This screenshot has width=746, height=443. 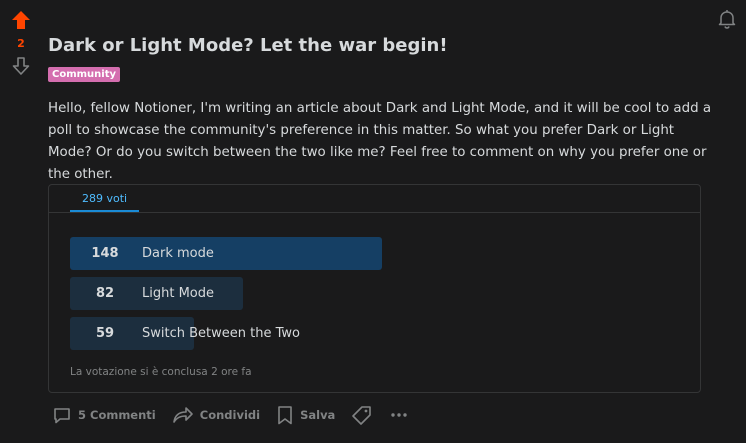 I want to click on poll-votes-tab: 289 voti, so click(x=105, y=198).